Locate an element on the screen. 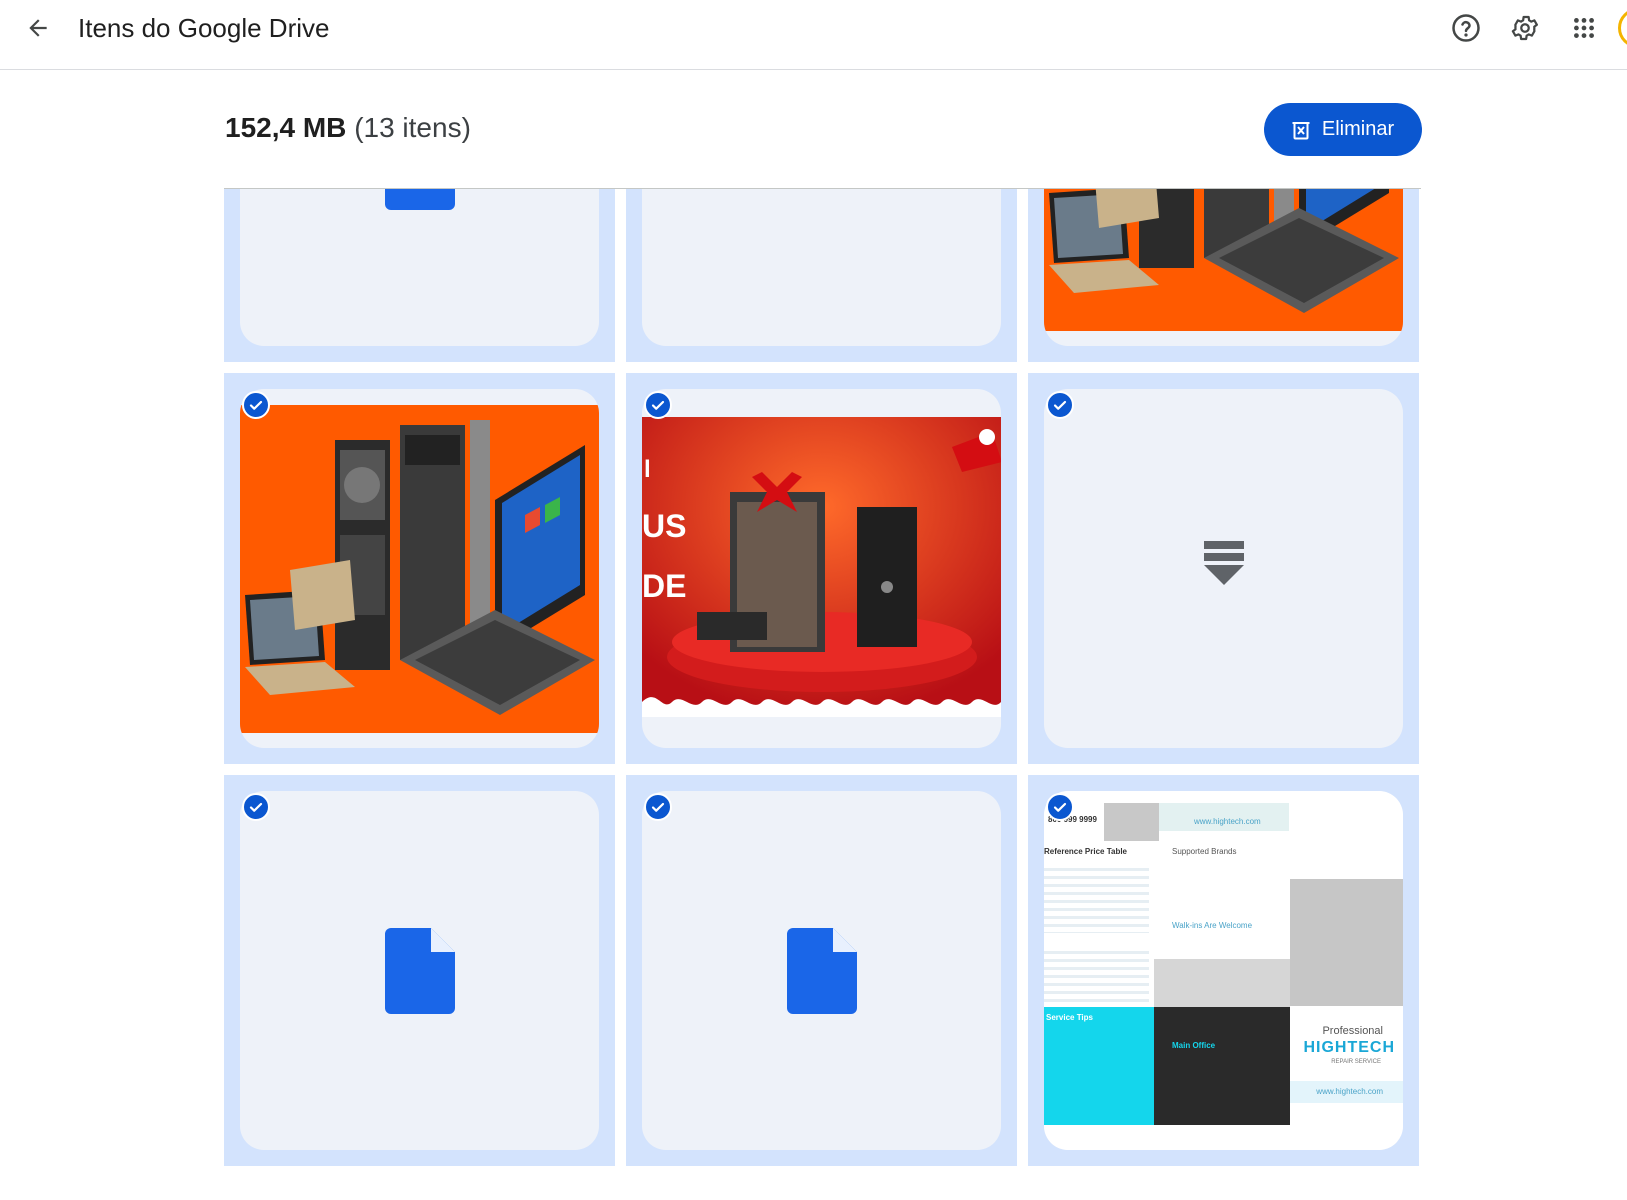 This screenshot has height=1200, width=1627. top-bar: Itens do Google Drive is located at coordinates (813, 35).